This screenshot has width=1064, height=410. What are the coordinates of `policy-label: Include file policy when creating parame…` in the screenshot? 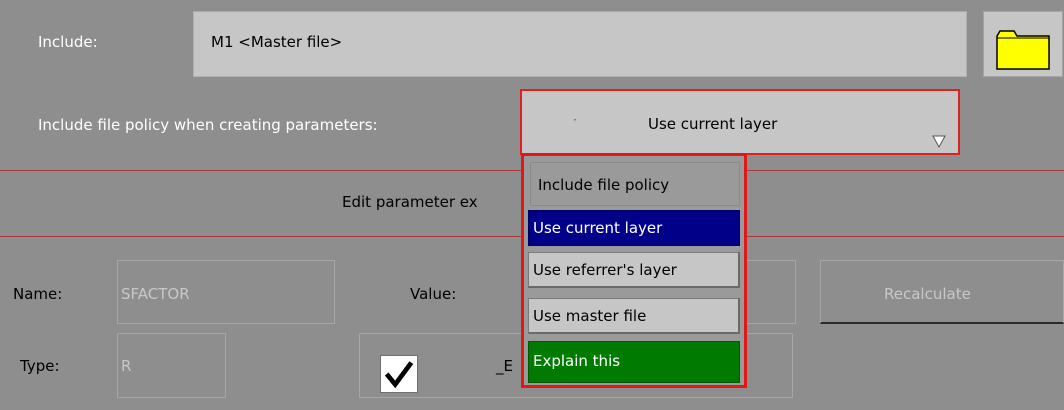 It's located at (208, 125).